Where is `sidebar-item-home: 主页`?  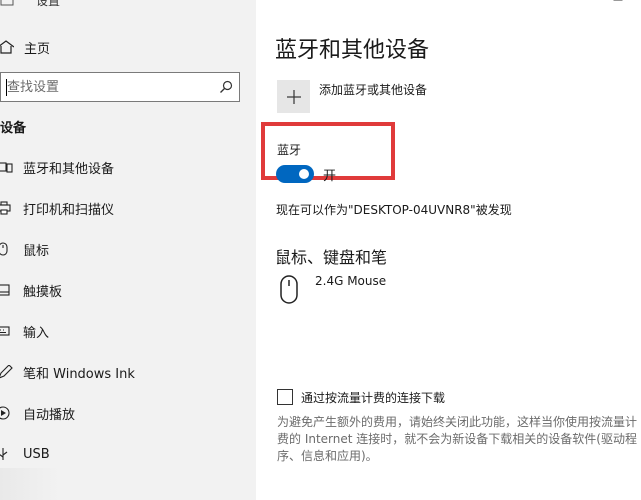 sidebar-item-home: 主页 is located at coordinates (25, 47).